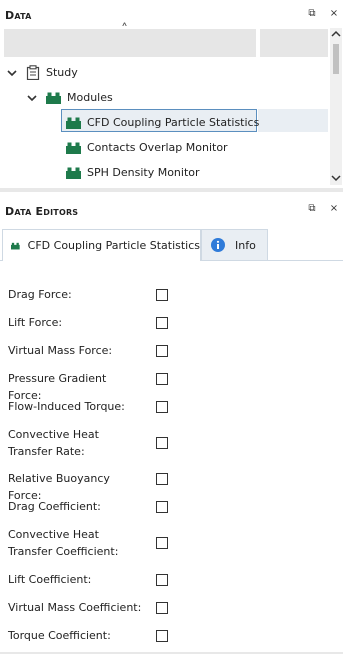 This screenshot has height=654, width=343. I want to click on tree-item-label: Modules, so click(90, 97).